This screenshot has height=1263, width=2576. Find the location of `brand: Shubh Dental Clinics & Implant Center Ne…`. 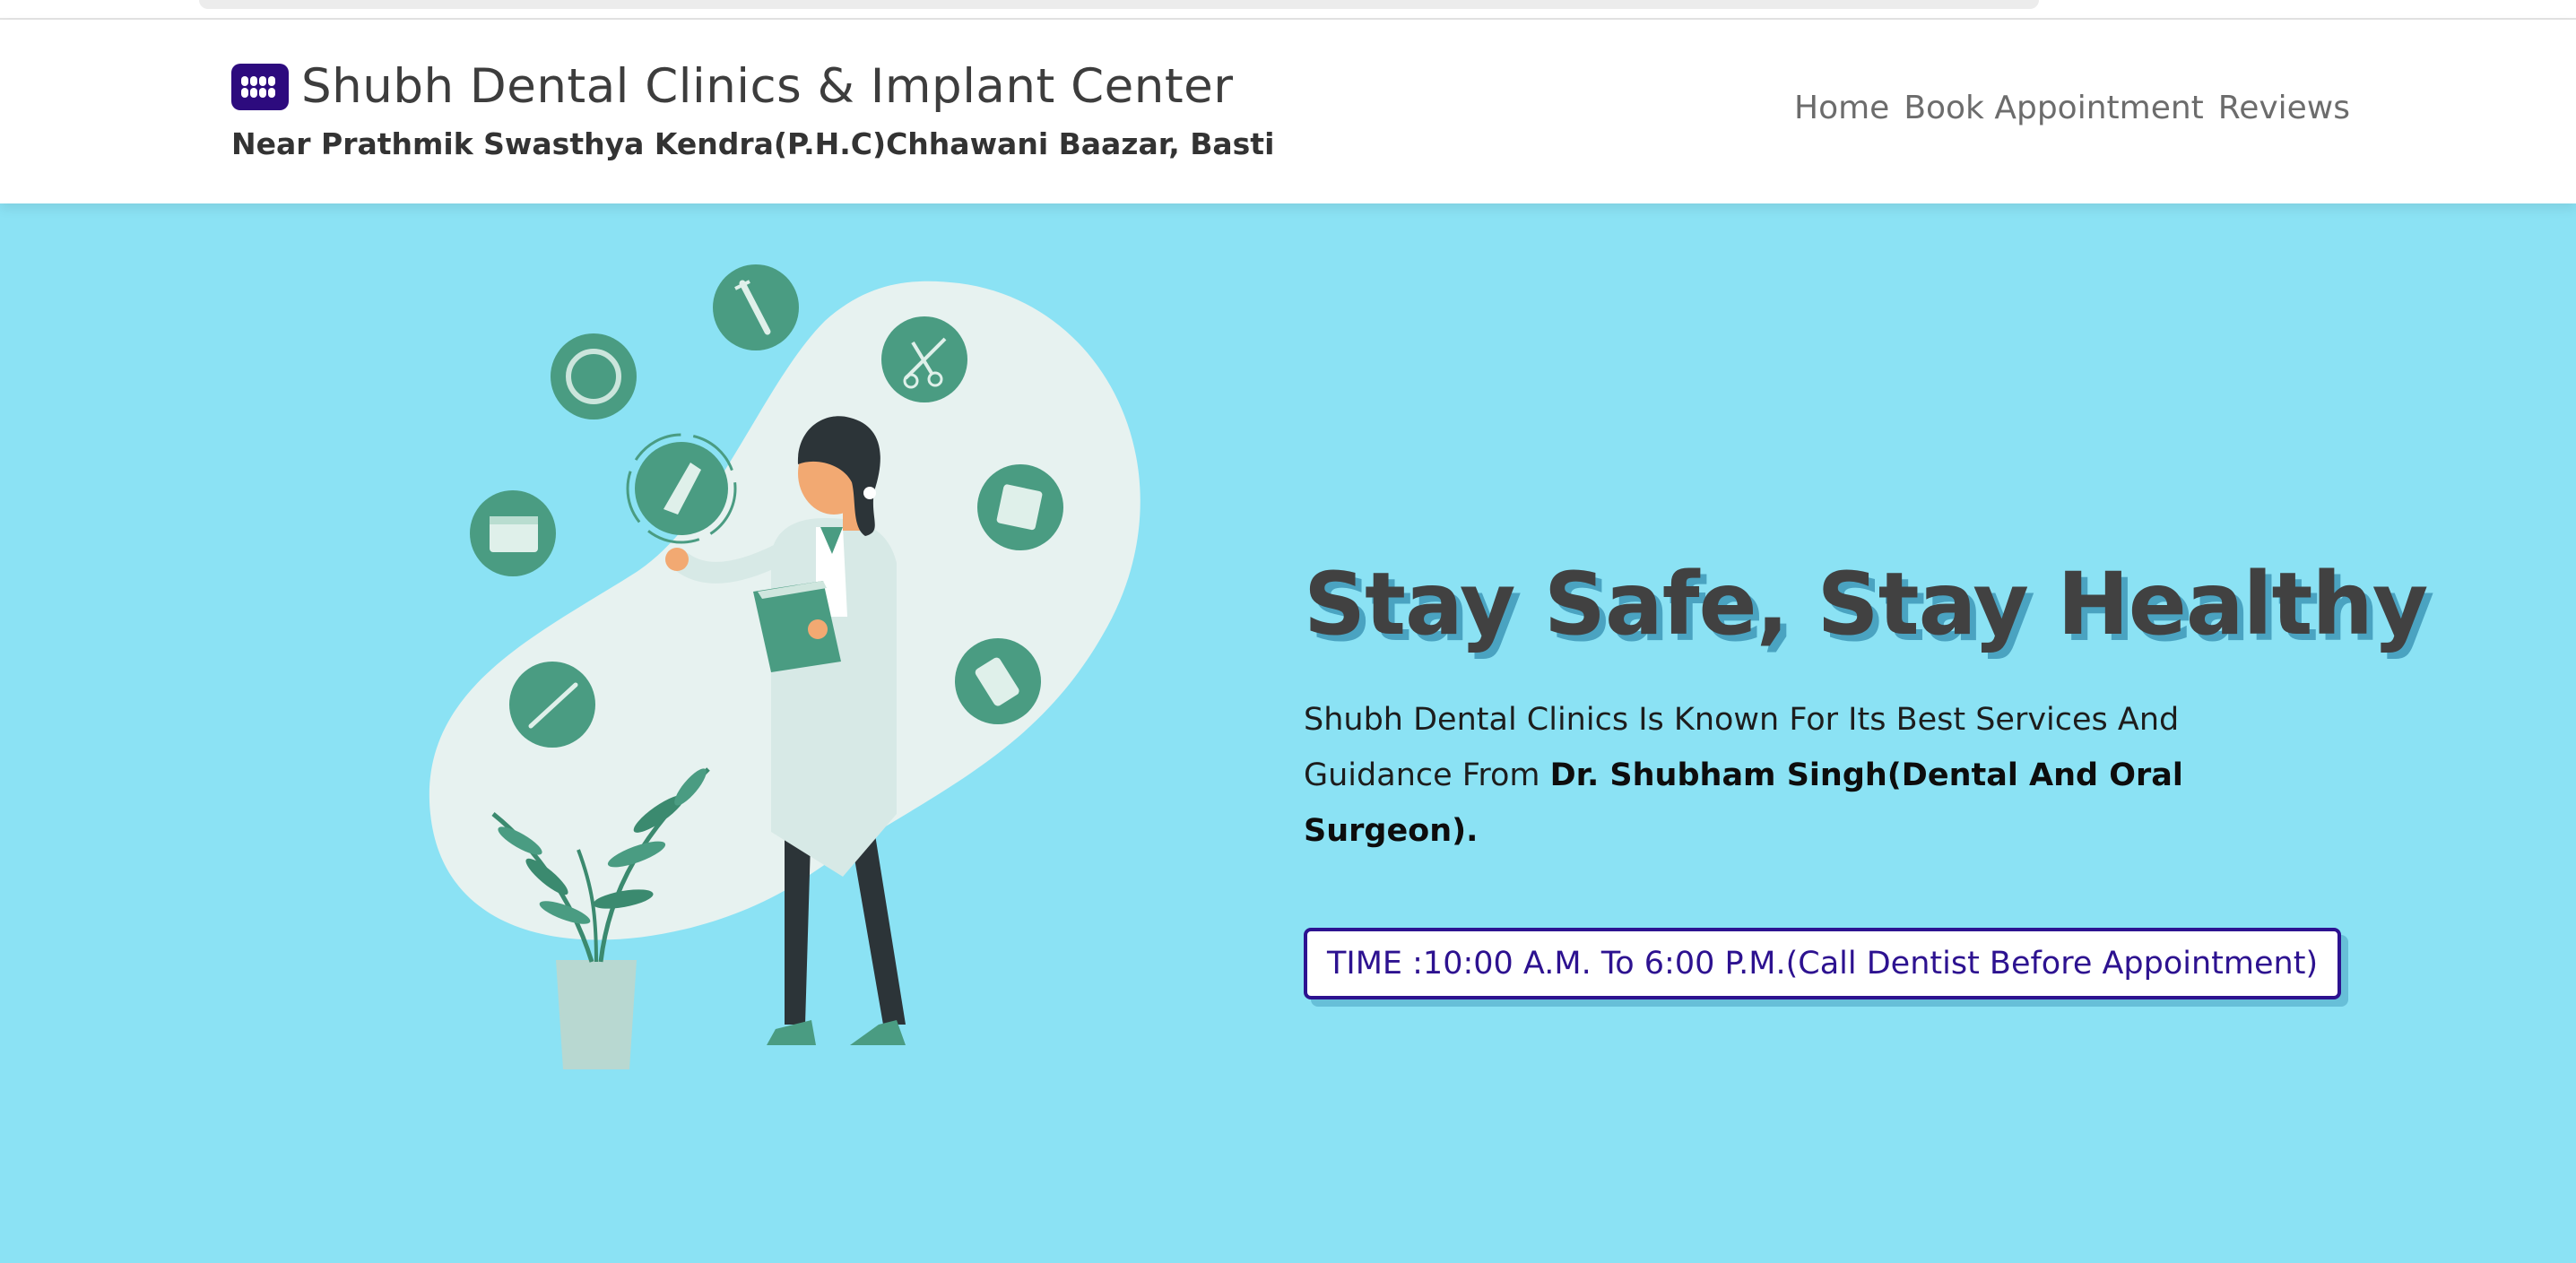

brand: Shubh Dental Clinics & Implant Center Ne… is located at coordinates (752, 110).